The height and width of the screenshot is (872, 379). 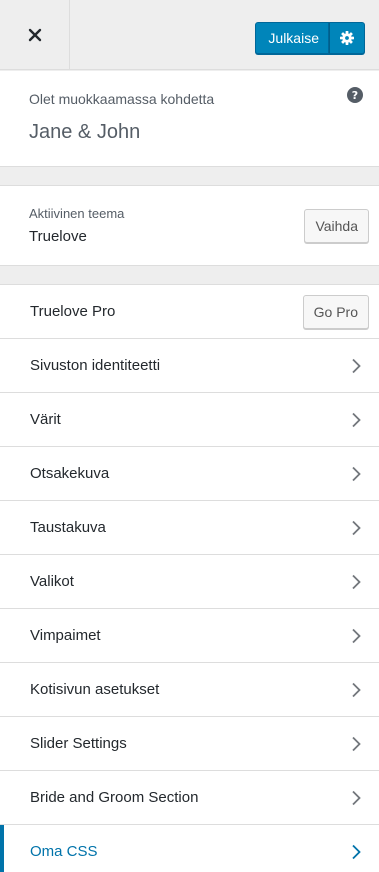 What do you see at coordinates (335, 312) in the screenshot?
I see `go-pro-button: Go Pro` at bounding box center [335, 312].